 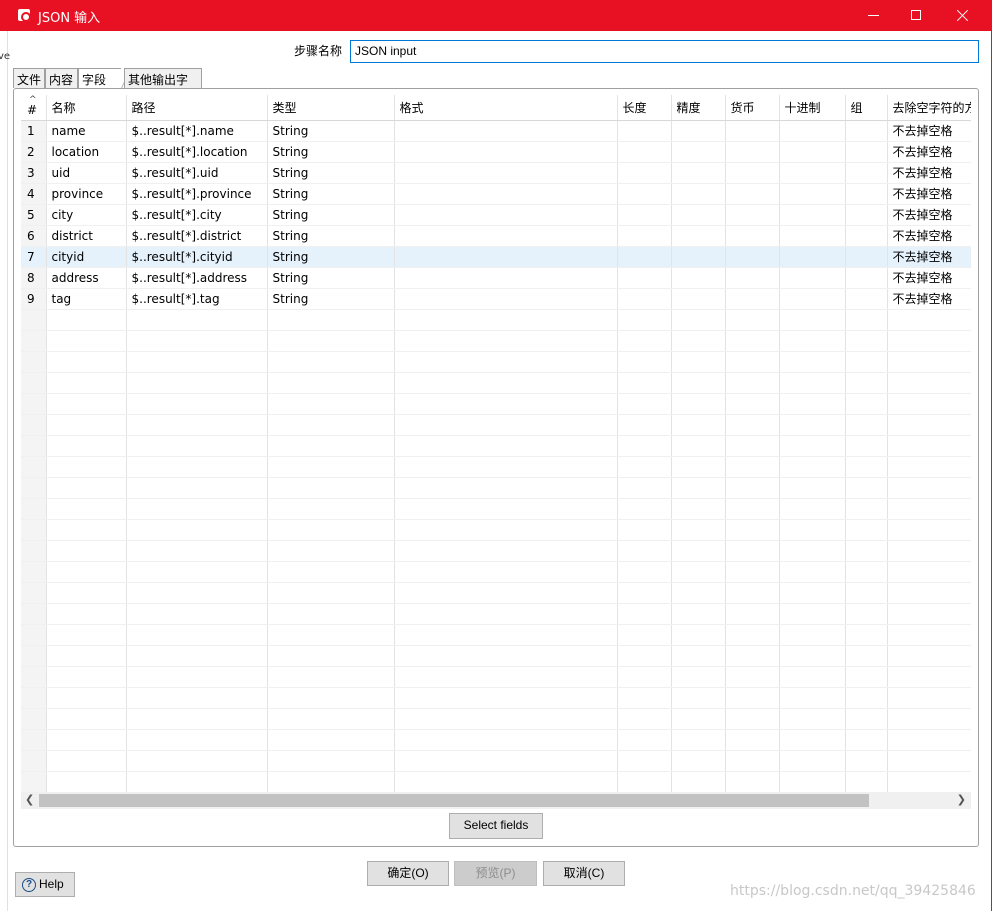 I want to click on tab-fields: 字段, so click(x=104, y=78).